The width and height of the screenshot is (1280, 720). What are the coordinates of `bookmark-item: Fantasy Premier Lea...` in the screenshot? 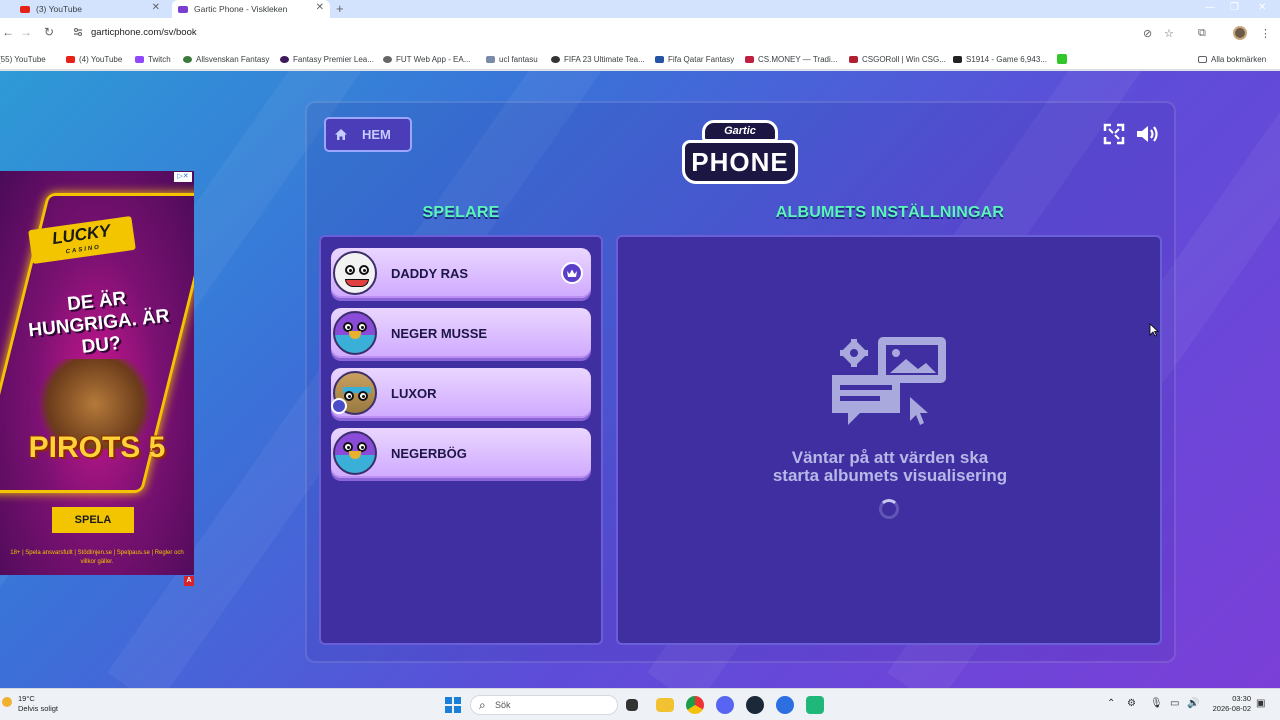 It's located at (327, 59).